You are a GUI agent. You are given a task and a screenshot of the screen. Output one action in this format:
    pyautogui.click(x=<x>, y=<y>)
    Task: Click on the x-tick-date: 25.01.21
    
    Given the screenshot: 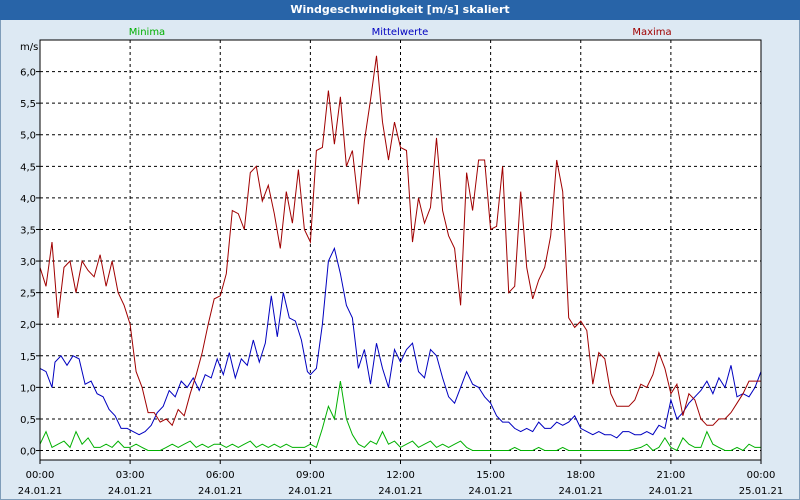 What is the action you would take?
    pyautogui.click(x=761, y=491)
    